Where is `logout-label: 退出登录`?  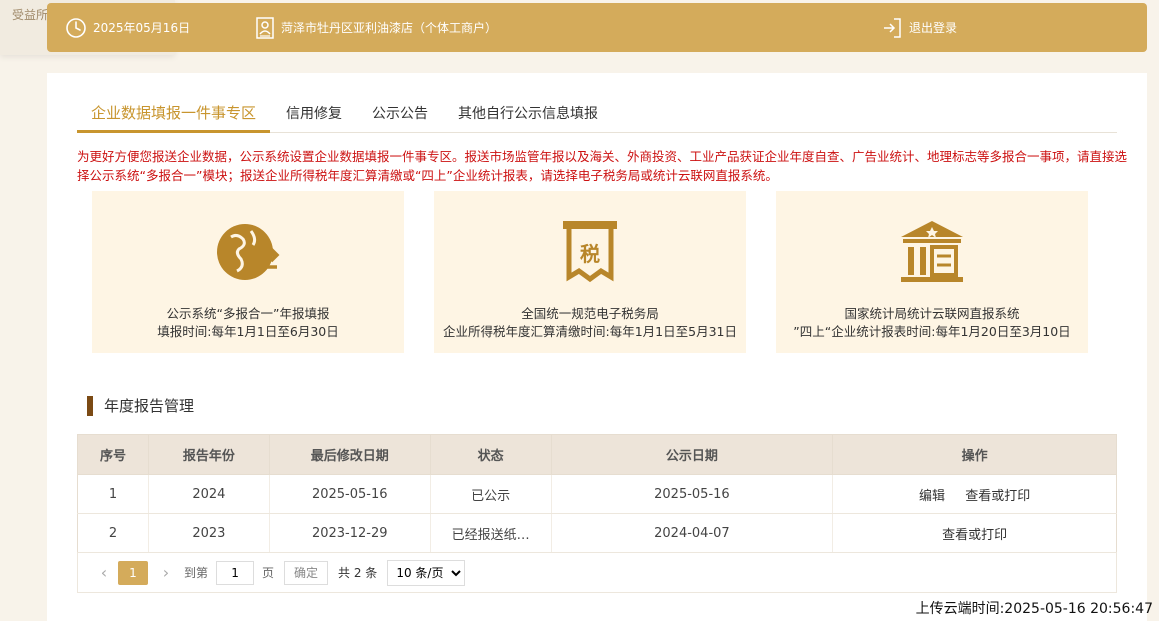
logout-label: 退出登录 is located at coordinates (933, 28).